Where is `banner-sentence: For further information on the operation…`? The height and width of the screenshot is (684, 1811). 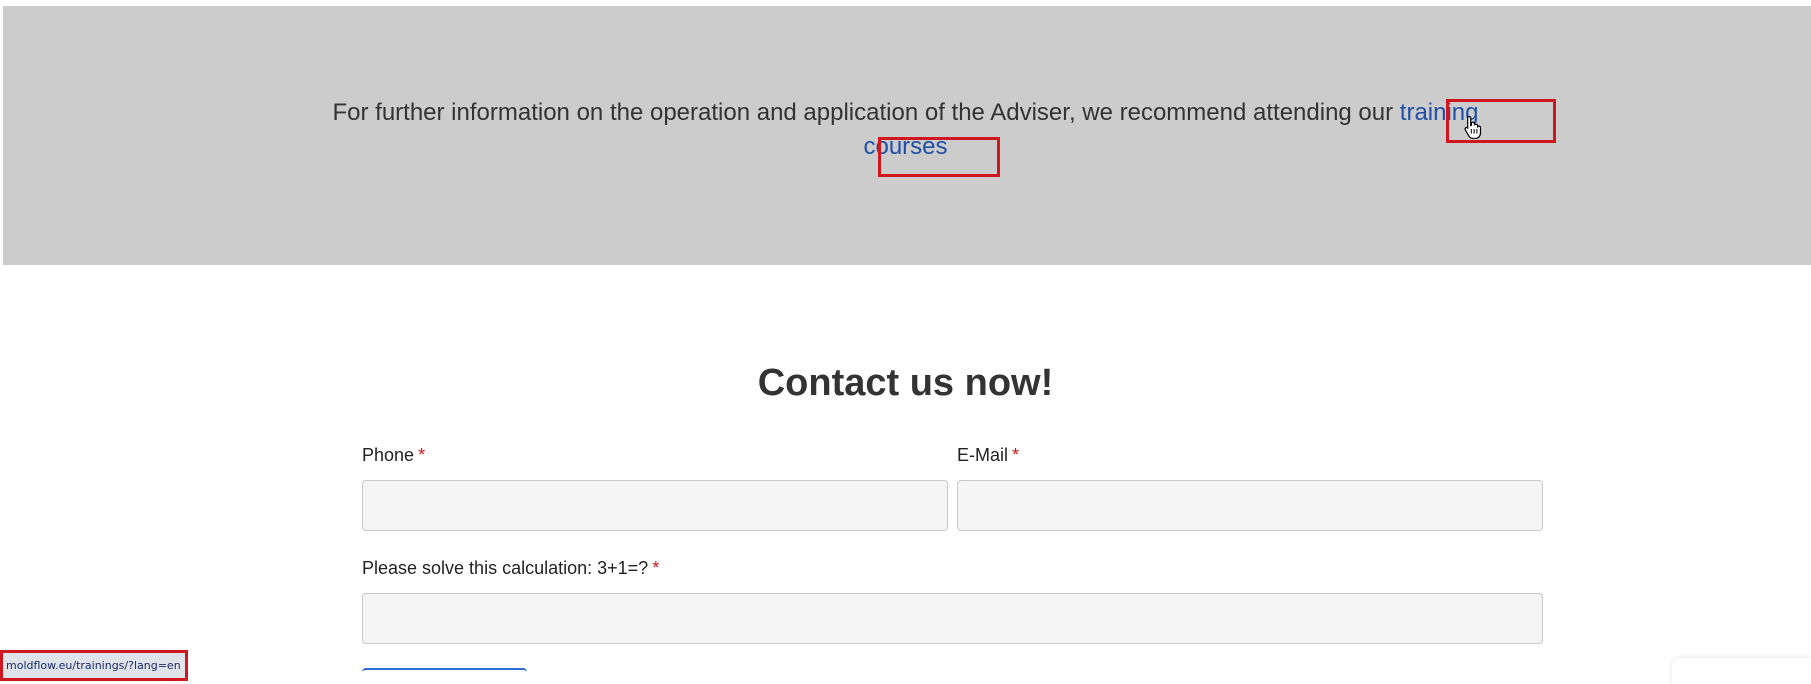
banner-sentence: For further information on the operation… is located at coordinates (866, 112).